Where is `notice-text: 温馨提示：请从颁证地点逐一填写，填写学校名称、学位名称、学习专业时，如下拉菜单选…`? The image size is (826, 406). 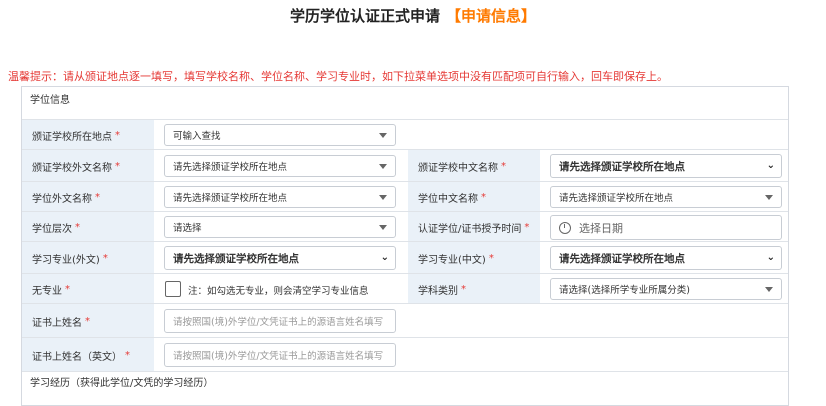 notice-text: 温馨提示：请从颁证地点逐一填写，填写学校名称、学位名称、学习专业时，如下拉菜单选… is located at coordinates (338, 76).